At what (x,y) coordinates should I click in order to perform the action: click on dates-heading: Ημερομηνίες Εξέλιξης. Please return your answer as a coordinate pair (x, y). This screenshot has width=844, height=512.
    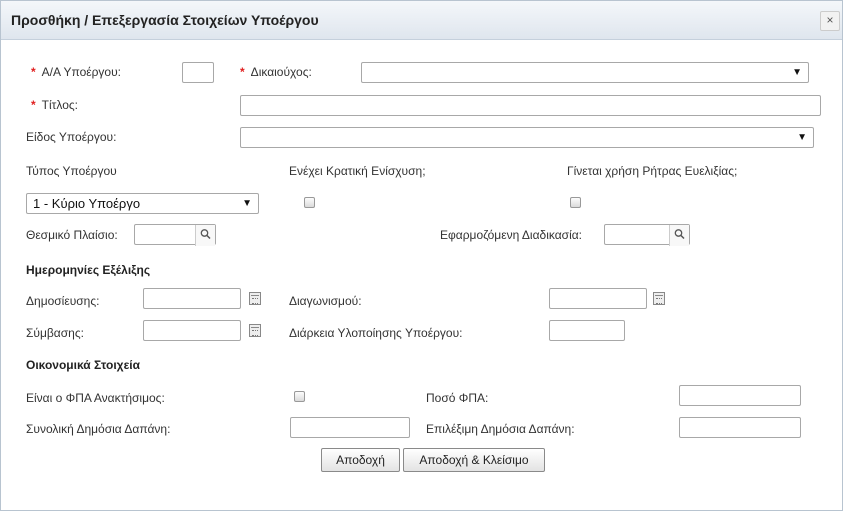
    Looking at the image, I should click on (88, 270).